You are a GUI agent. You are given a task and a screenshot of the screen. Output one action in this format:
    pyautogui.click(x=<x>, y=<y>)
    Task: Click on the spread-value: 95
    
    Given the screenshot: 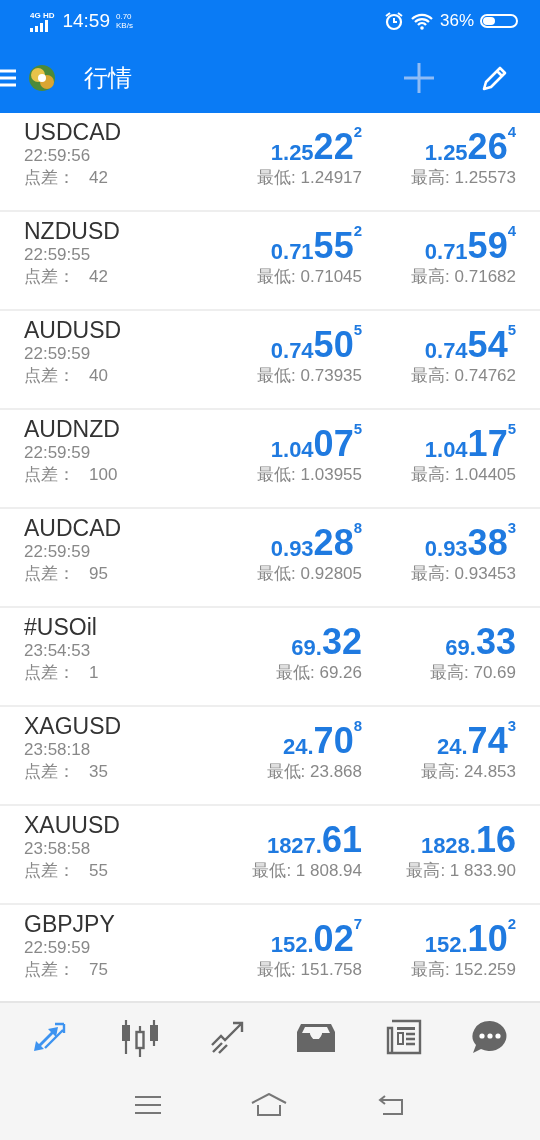 What is the action you would take?
    pyautogui.click(x=98, y=574)
    